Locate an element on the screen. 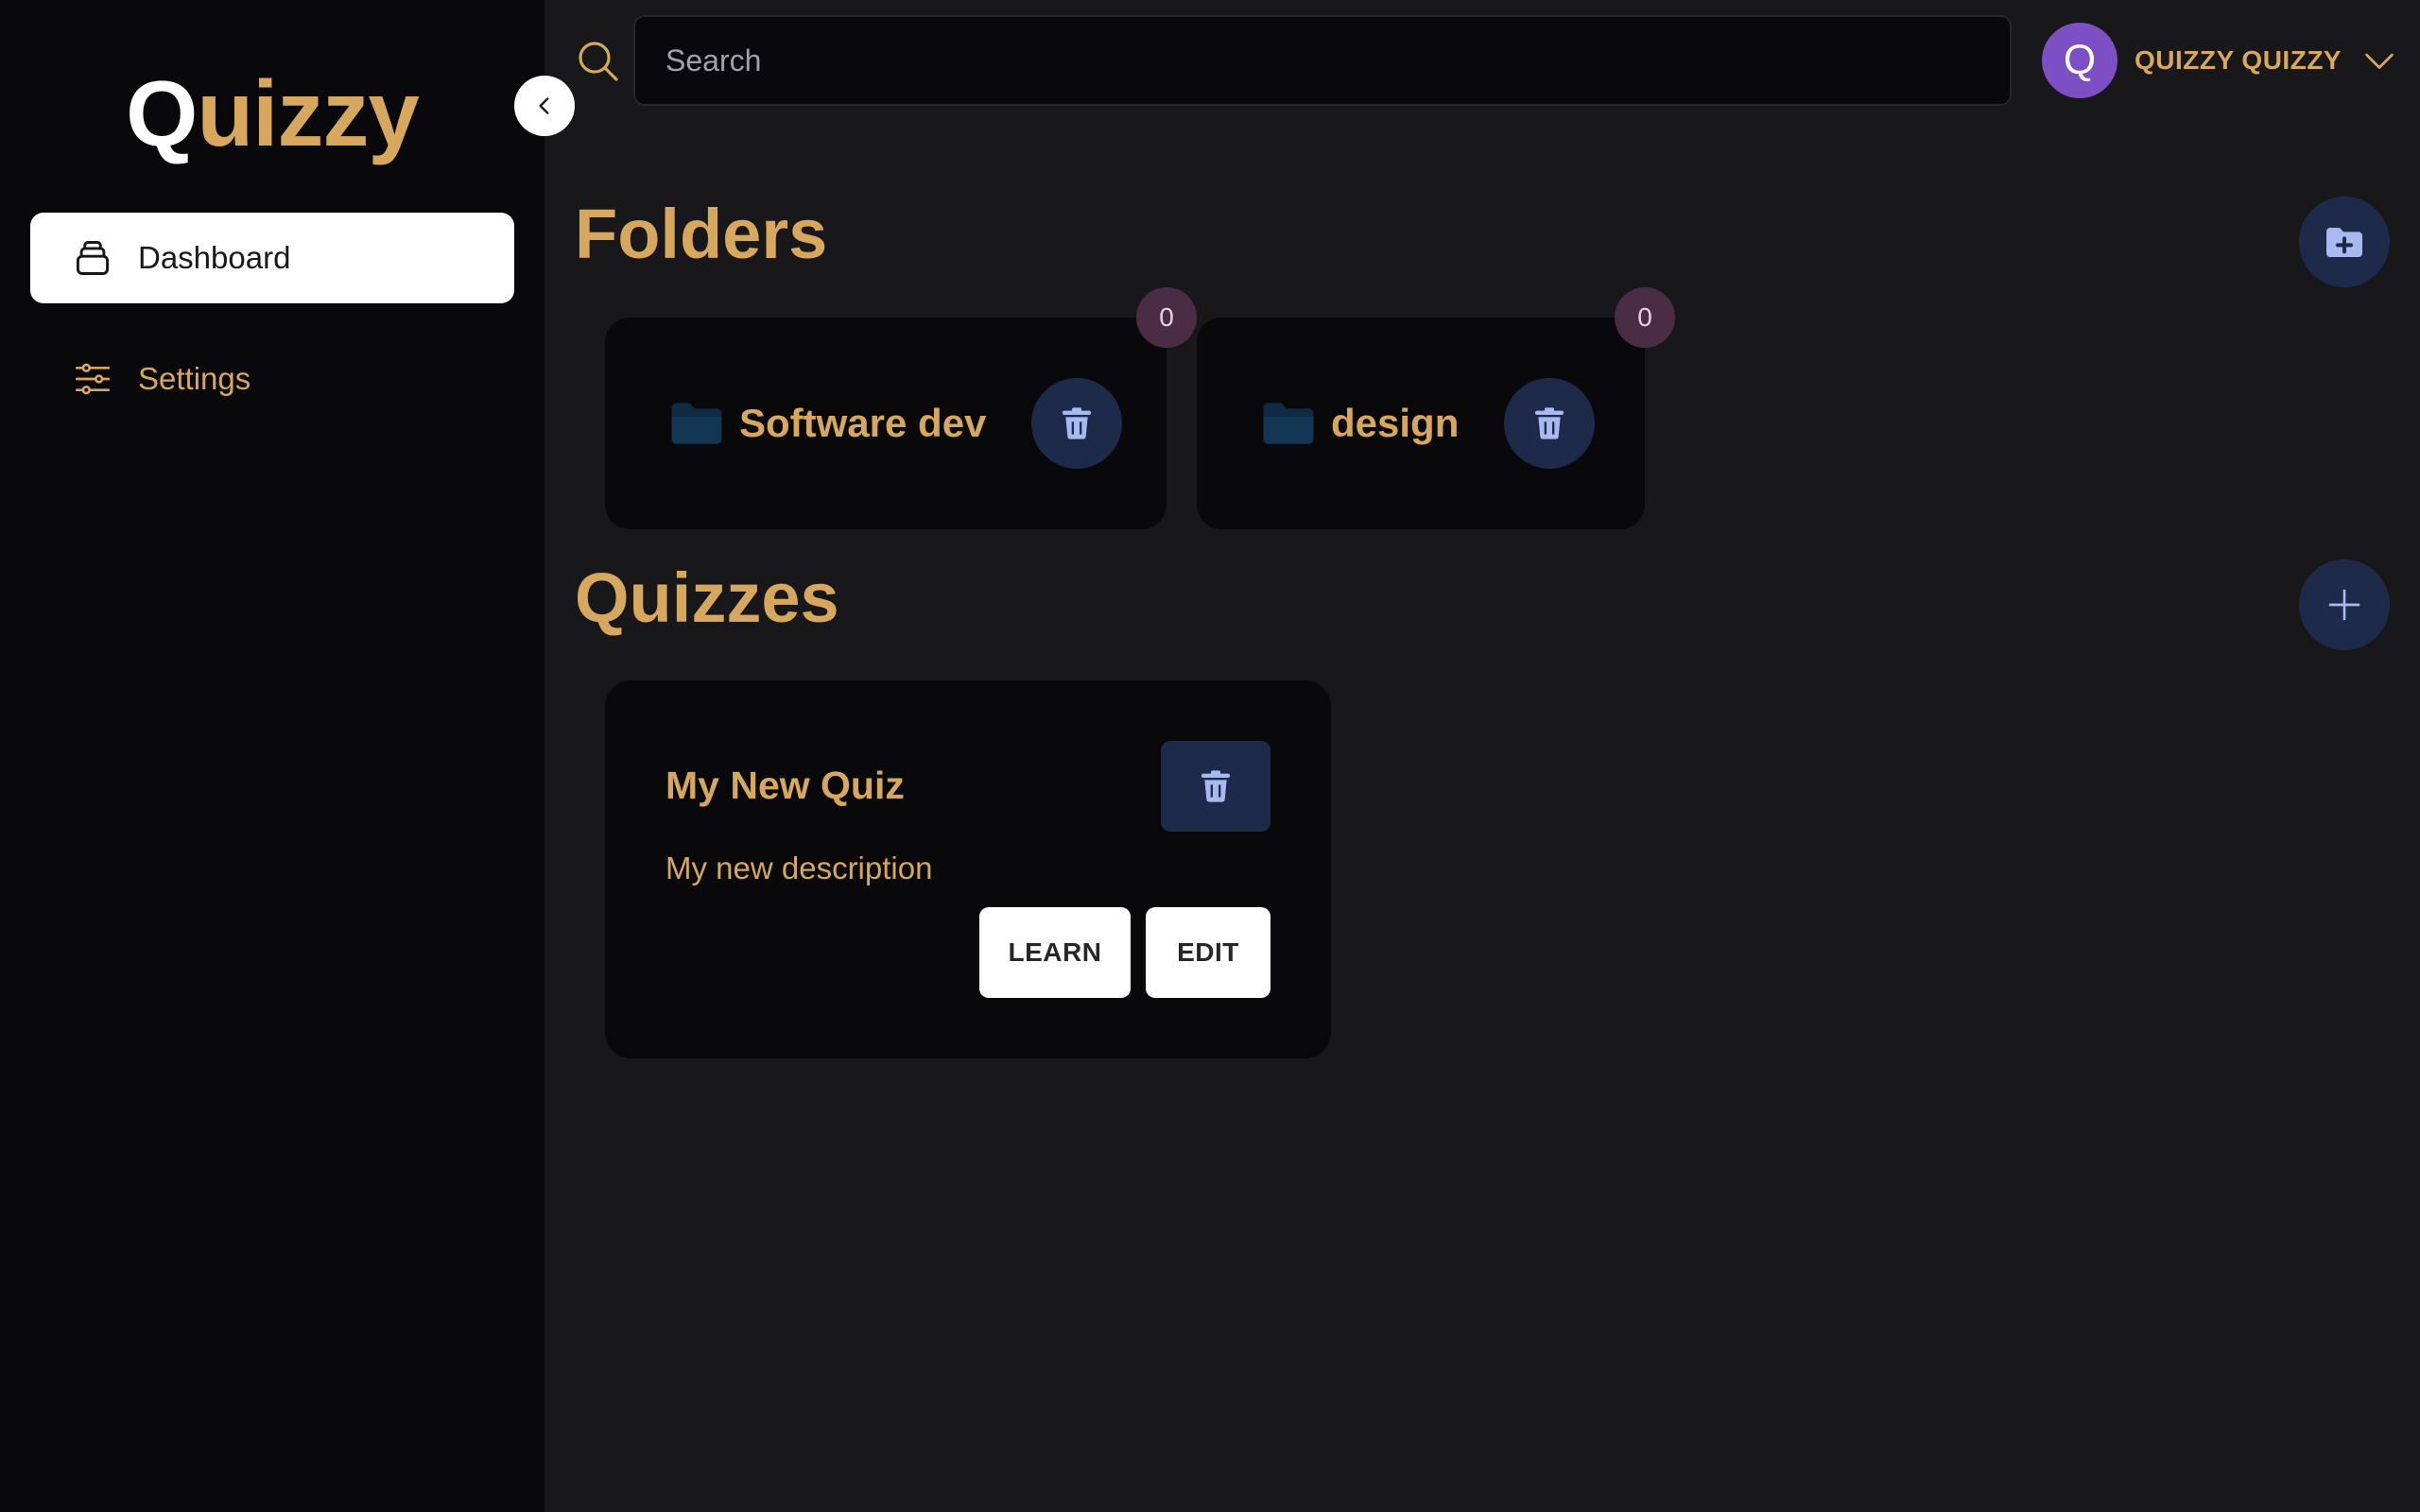 The width and height of the screenshot is (2420, 1512). edit-button: EDIT is located at coordinates (1208, 952).